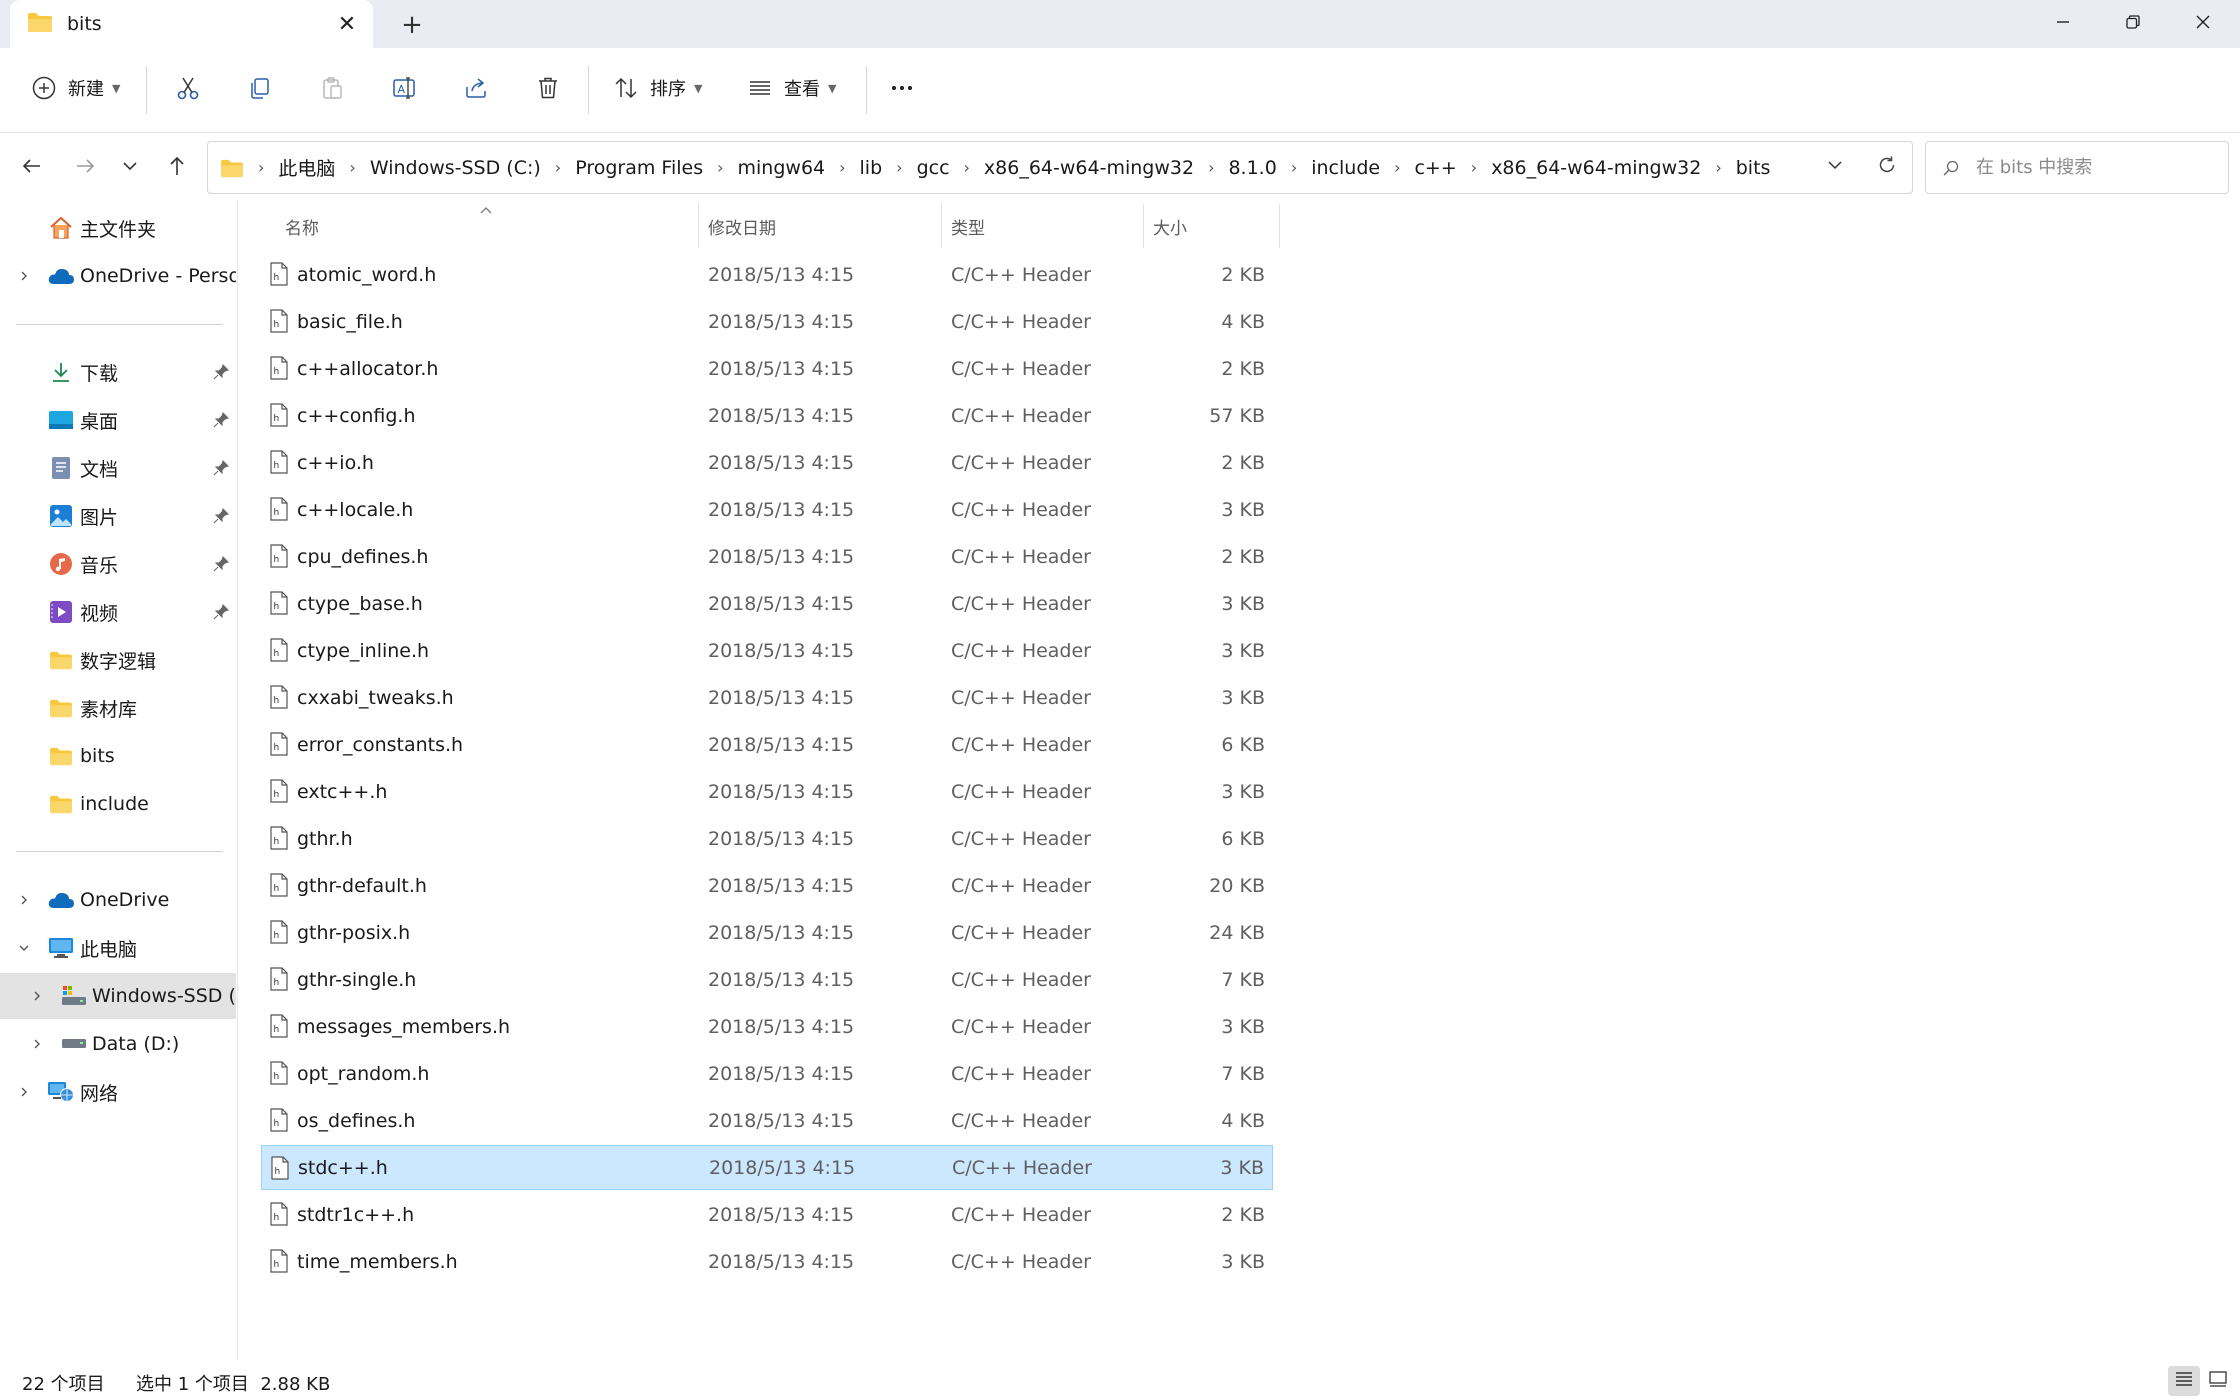  I want to click on breadcrumb-x86-64-w64-mingw32-2: x86_64-w64-mingw32, so click(1596, 168).